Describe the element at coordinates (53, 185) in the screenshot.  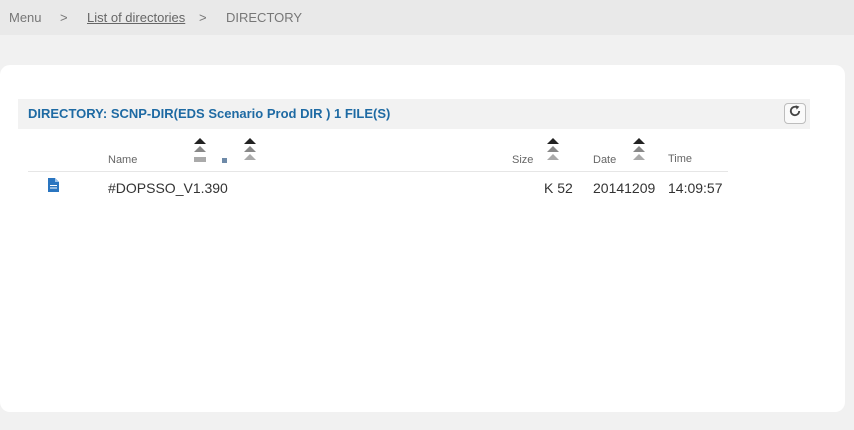
I see `file-icon` at that location.